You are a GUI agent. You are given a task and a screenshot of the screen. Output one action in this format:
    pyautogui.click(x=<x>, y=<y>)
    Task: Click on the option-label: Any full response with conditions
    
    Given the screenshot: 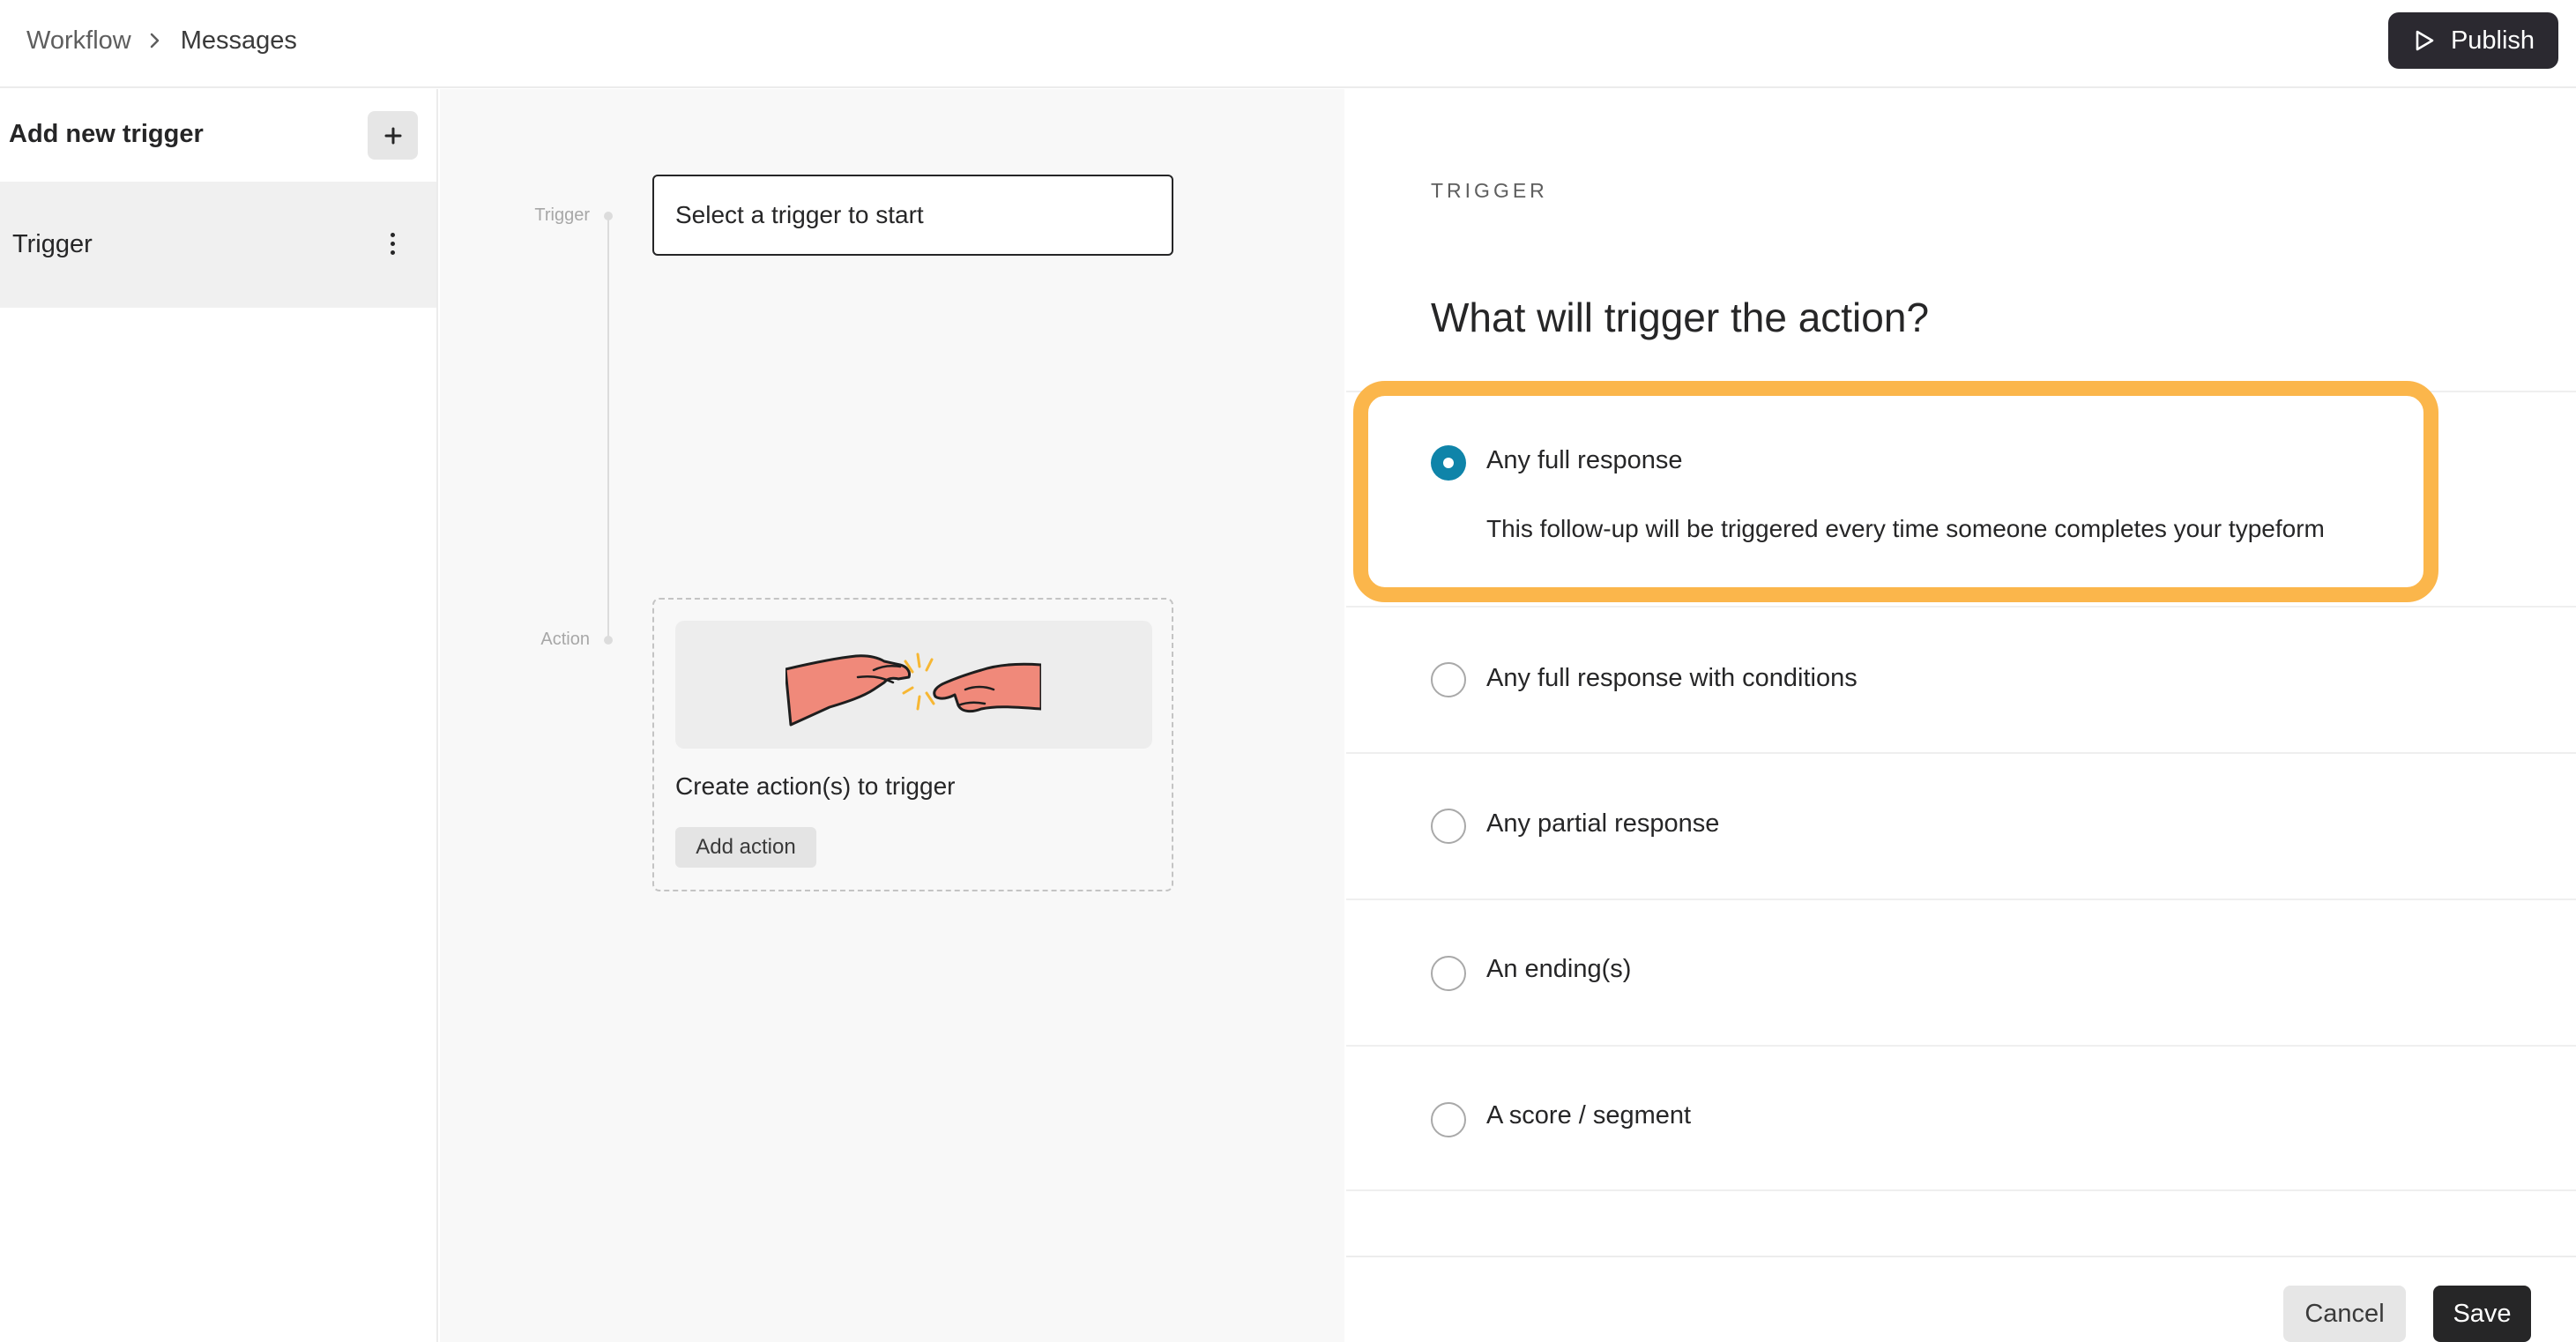 What is the action you would take?
    pyautogui.click(x=1672, y=678)
    